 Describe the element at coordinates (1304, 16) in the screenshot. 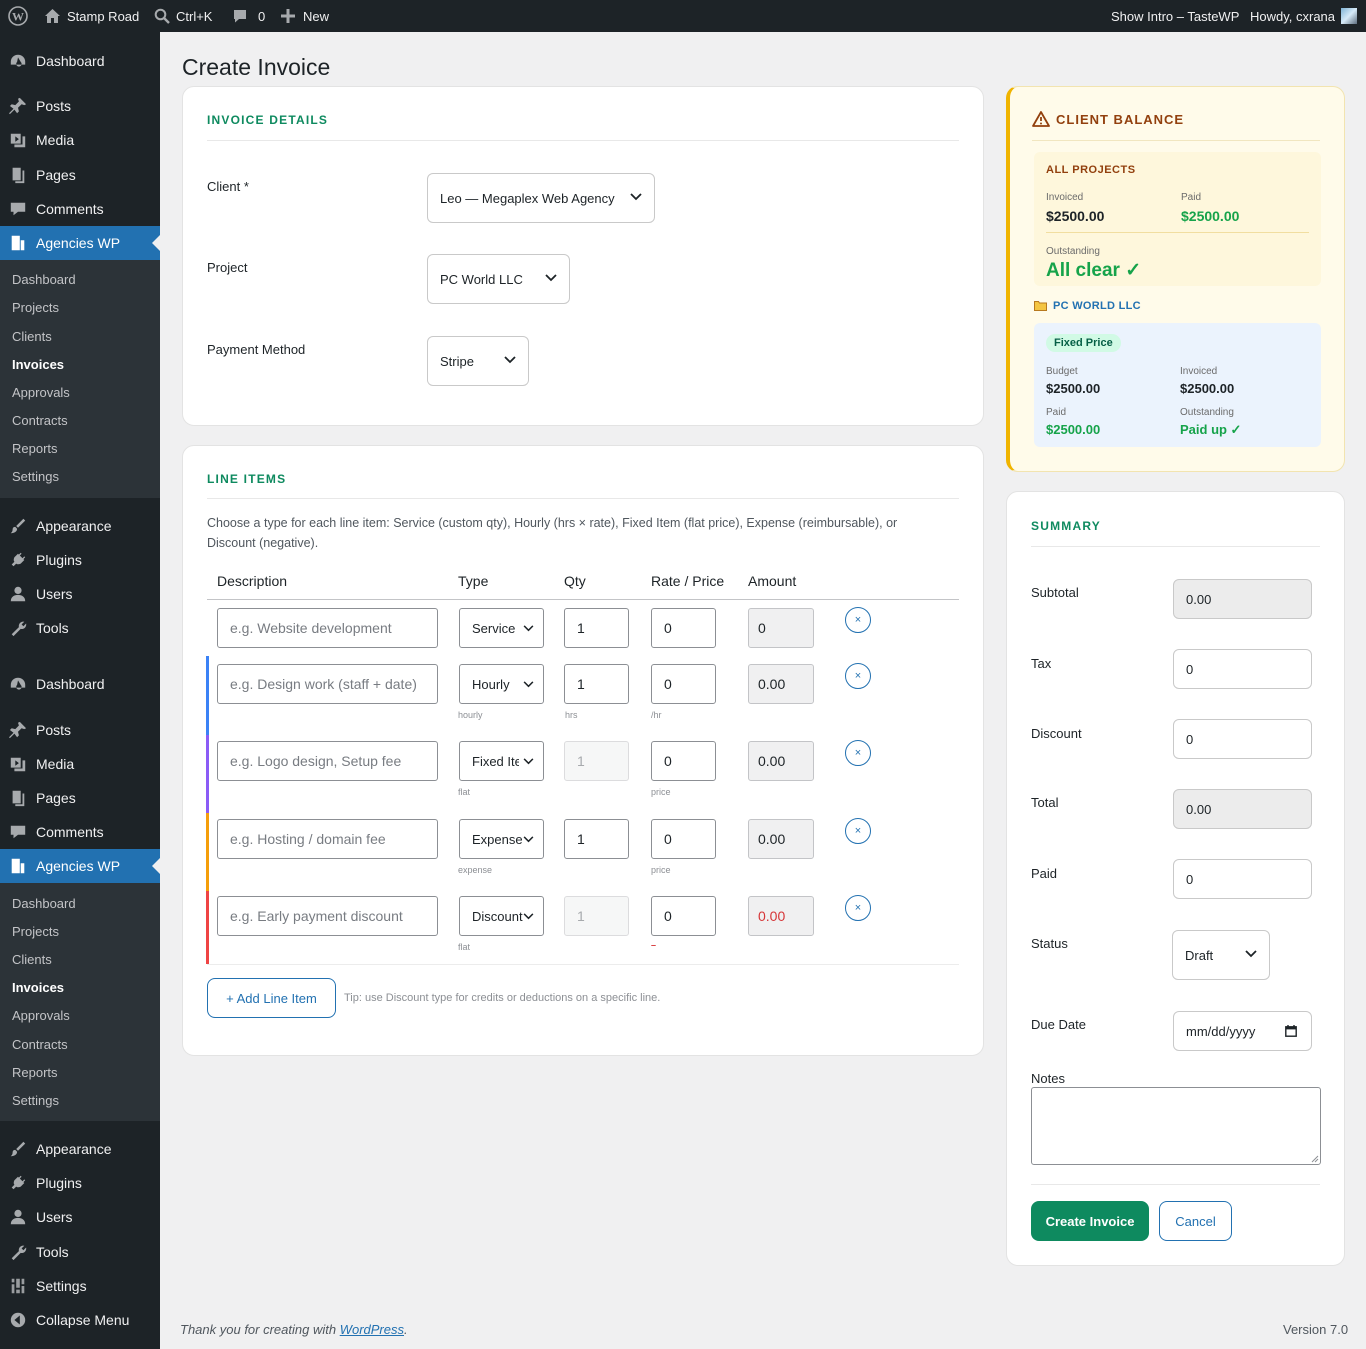

I see `my-account-link: Howdy, cxrana` at that location.